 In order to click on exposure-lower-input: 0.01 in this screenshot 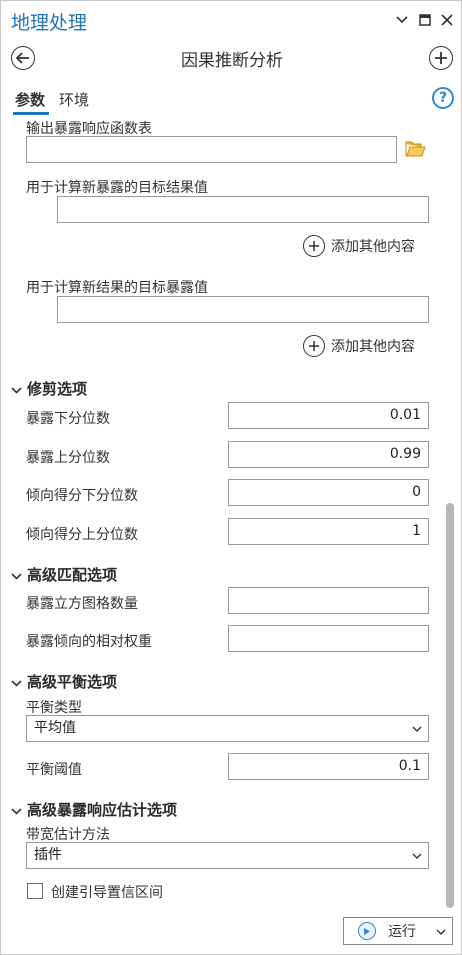, I will do `click(328, 415)`.